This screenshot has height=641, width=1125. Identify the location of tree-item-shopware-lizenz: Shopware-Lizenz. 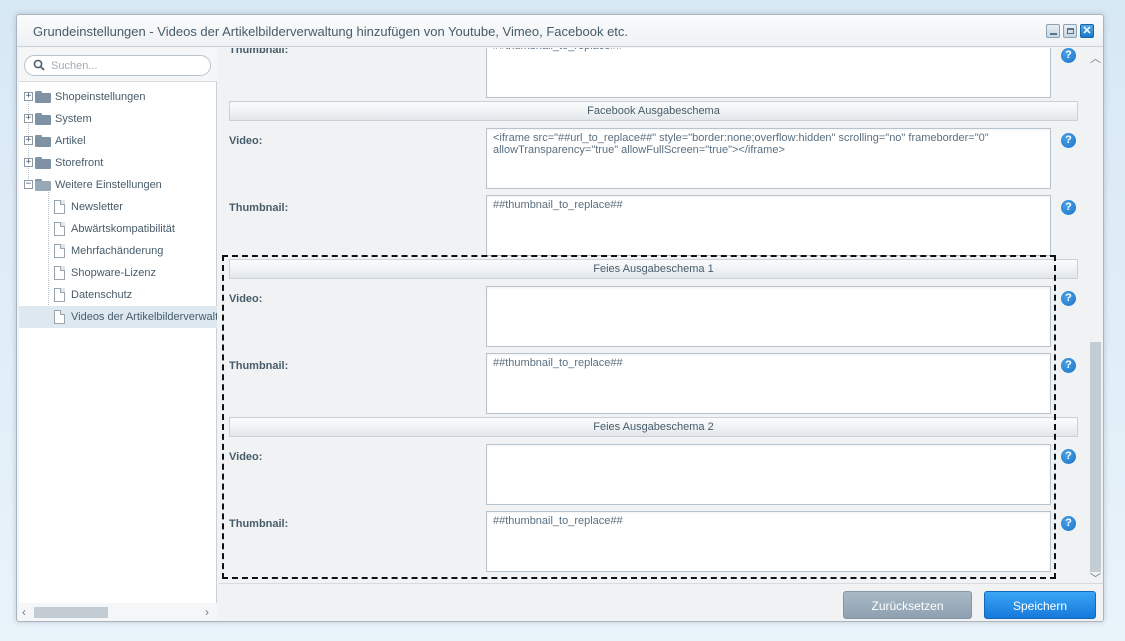
(118, 273).